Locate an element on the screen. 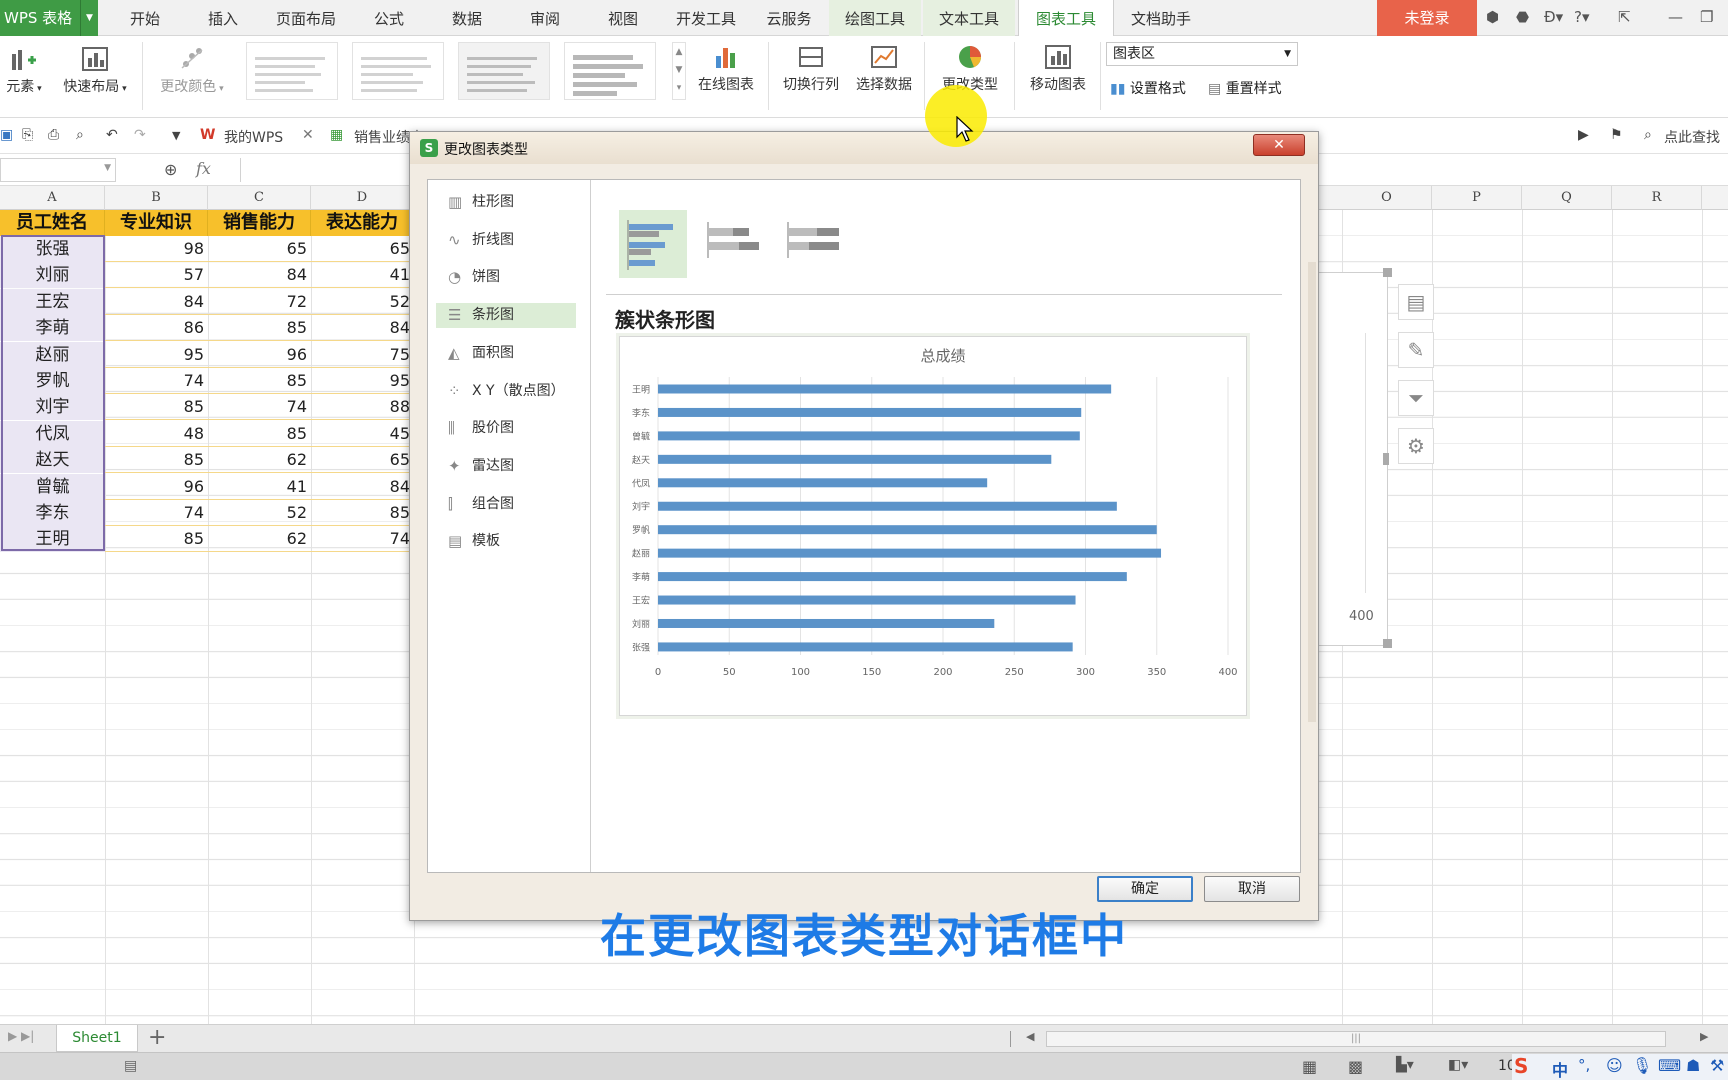 This screenshot has height=1081, width=1728. score-cell: 88 is located at coordinates (362, 407).